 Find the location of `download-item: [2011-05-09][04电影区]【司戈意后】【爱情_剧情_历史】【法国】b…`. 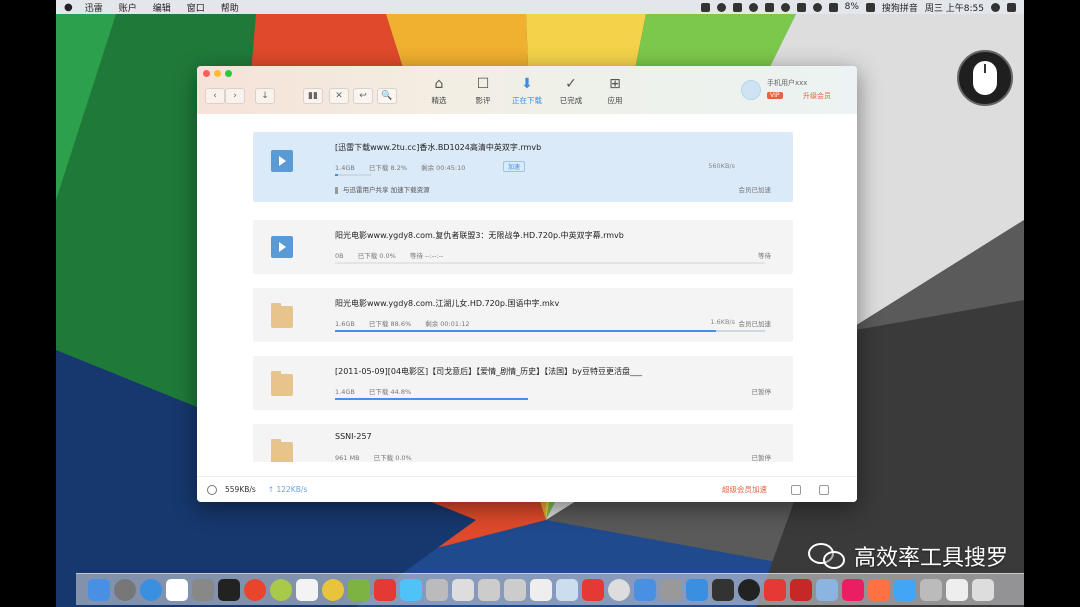

download-item: [2011-05-09][04电影区]【司戈意后】【爱情_剧情_历史】【法国】b… is located at coordinates (523, 383).